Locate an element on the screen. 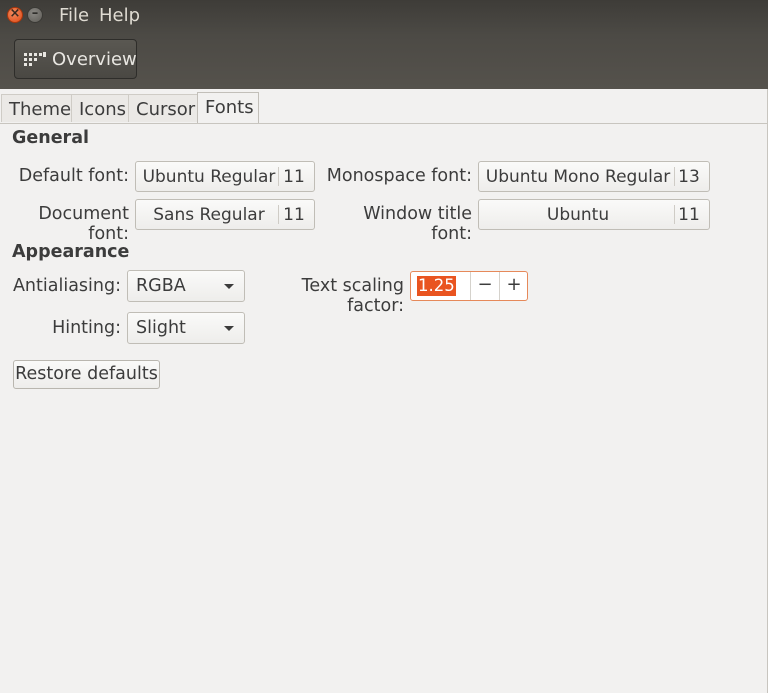  hinting-label: Hinting: is located at coordinates (86, 328).